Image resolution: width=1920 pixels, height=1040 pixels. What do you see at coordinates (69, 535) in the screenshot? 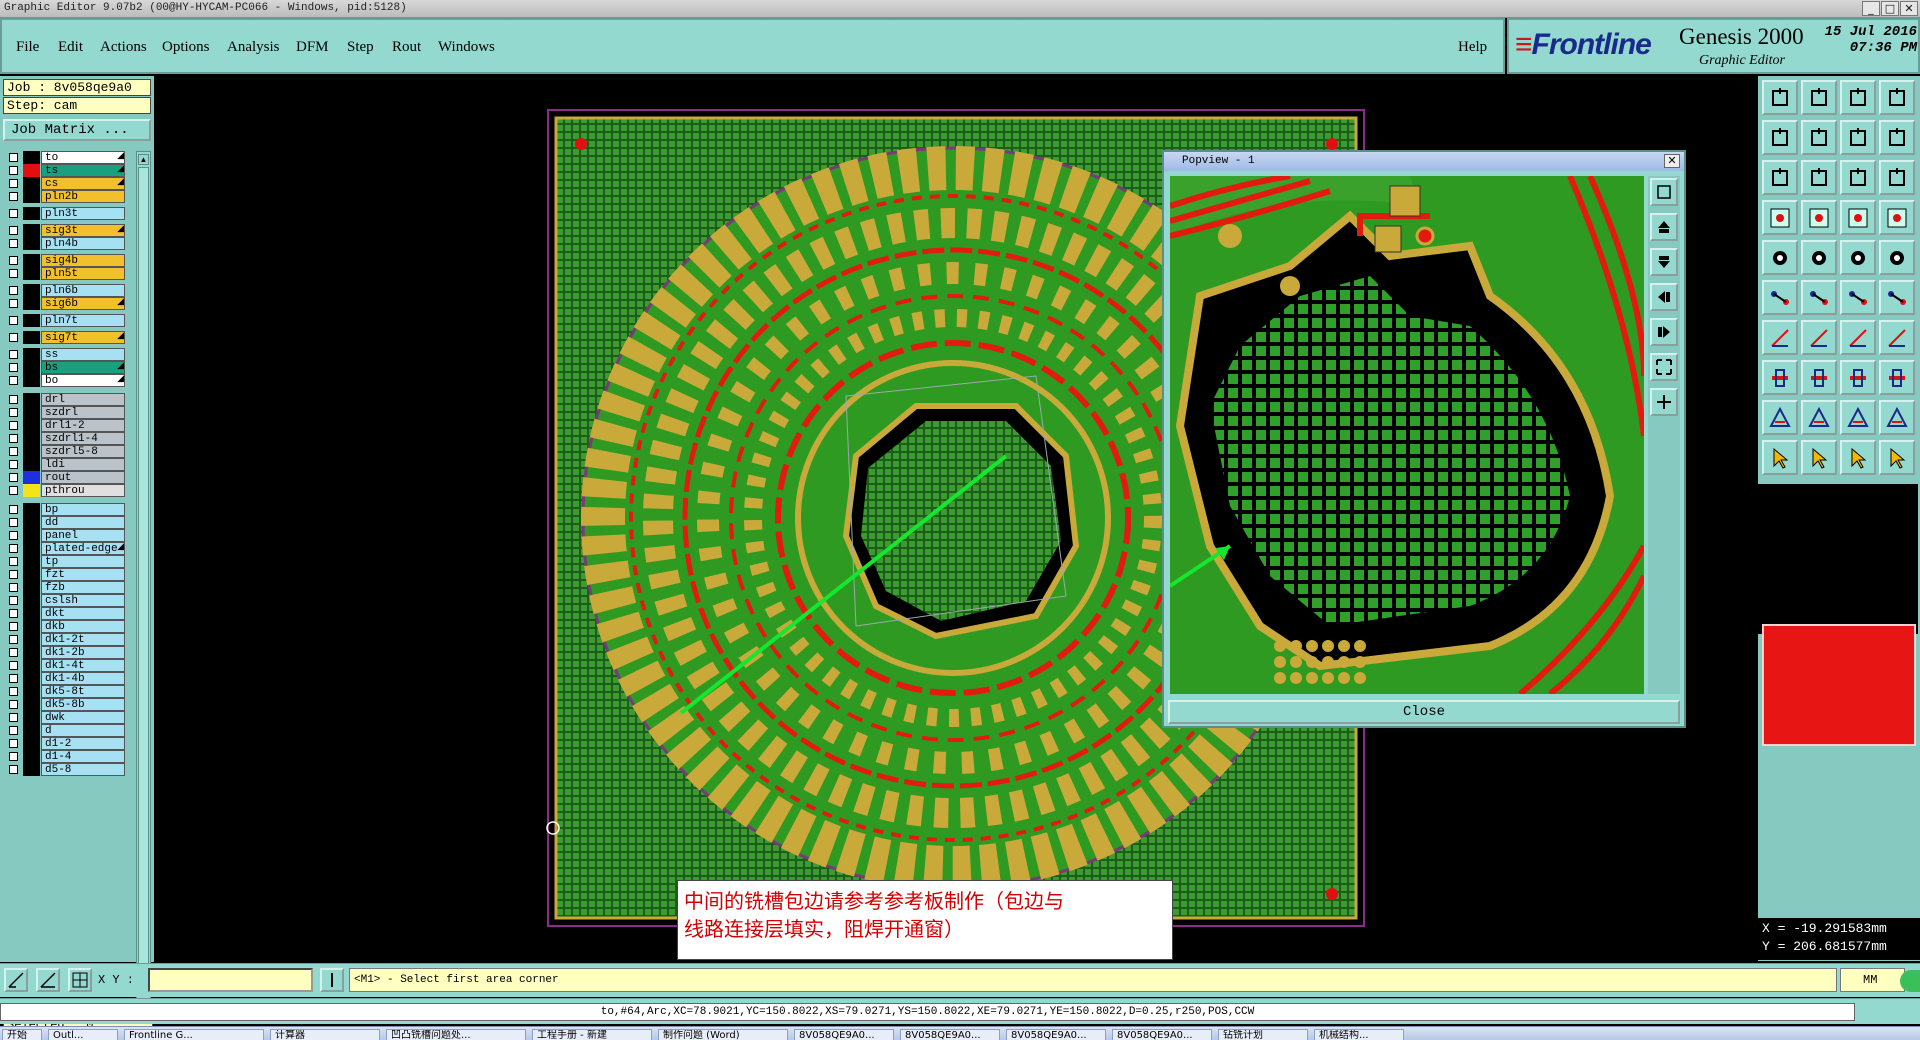
I see `layer-row: panel` at bounding box center [69, 535].